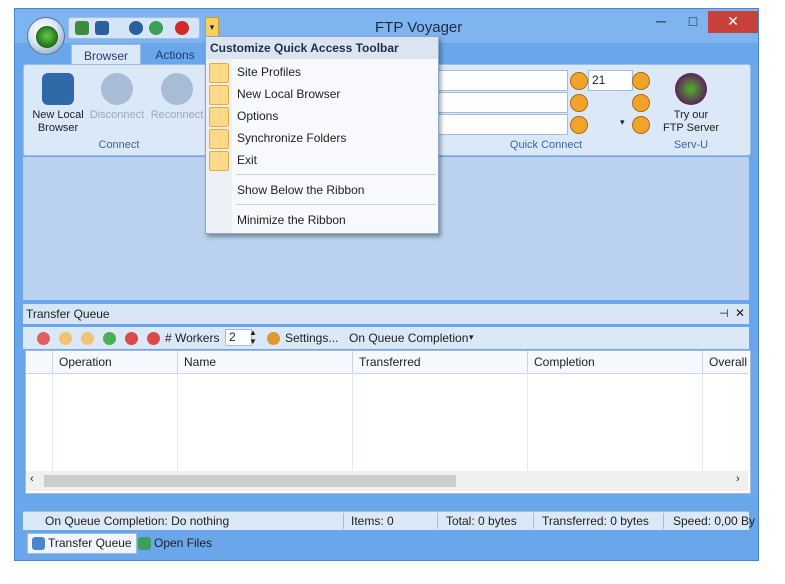 The width and height of the screenshot is (785, 584). Describe the element at coordinates (301, 190) in the screenshot. I see `menu-item-label: Show Below the Ribbon` at that location.